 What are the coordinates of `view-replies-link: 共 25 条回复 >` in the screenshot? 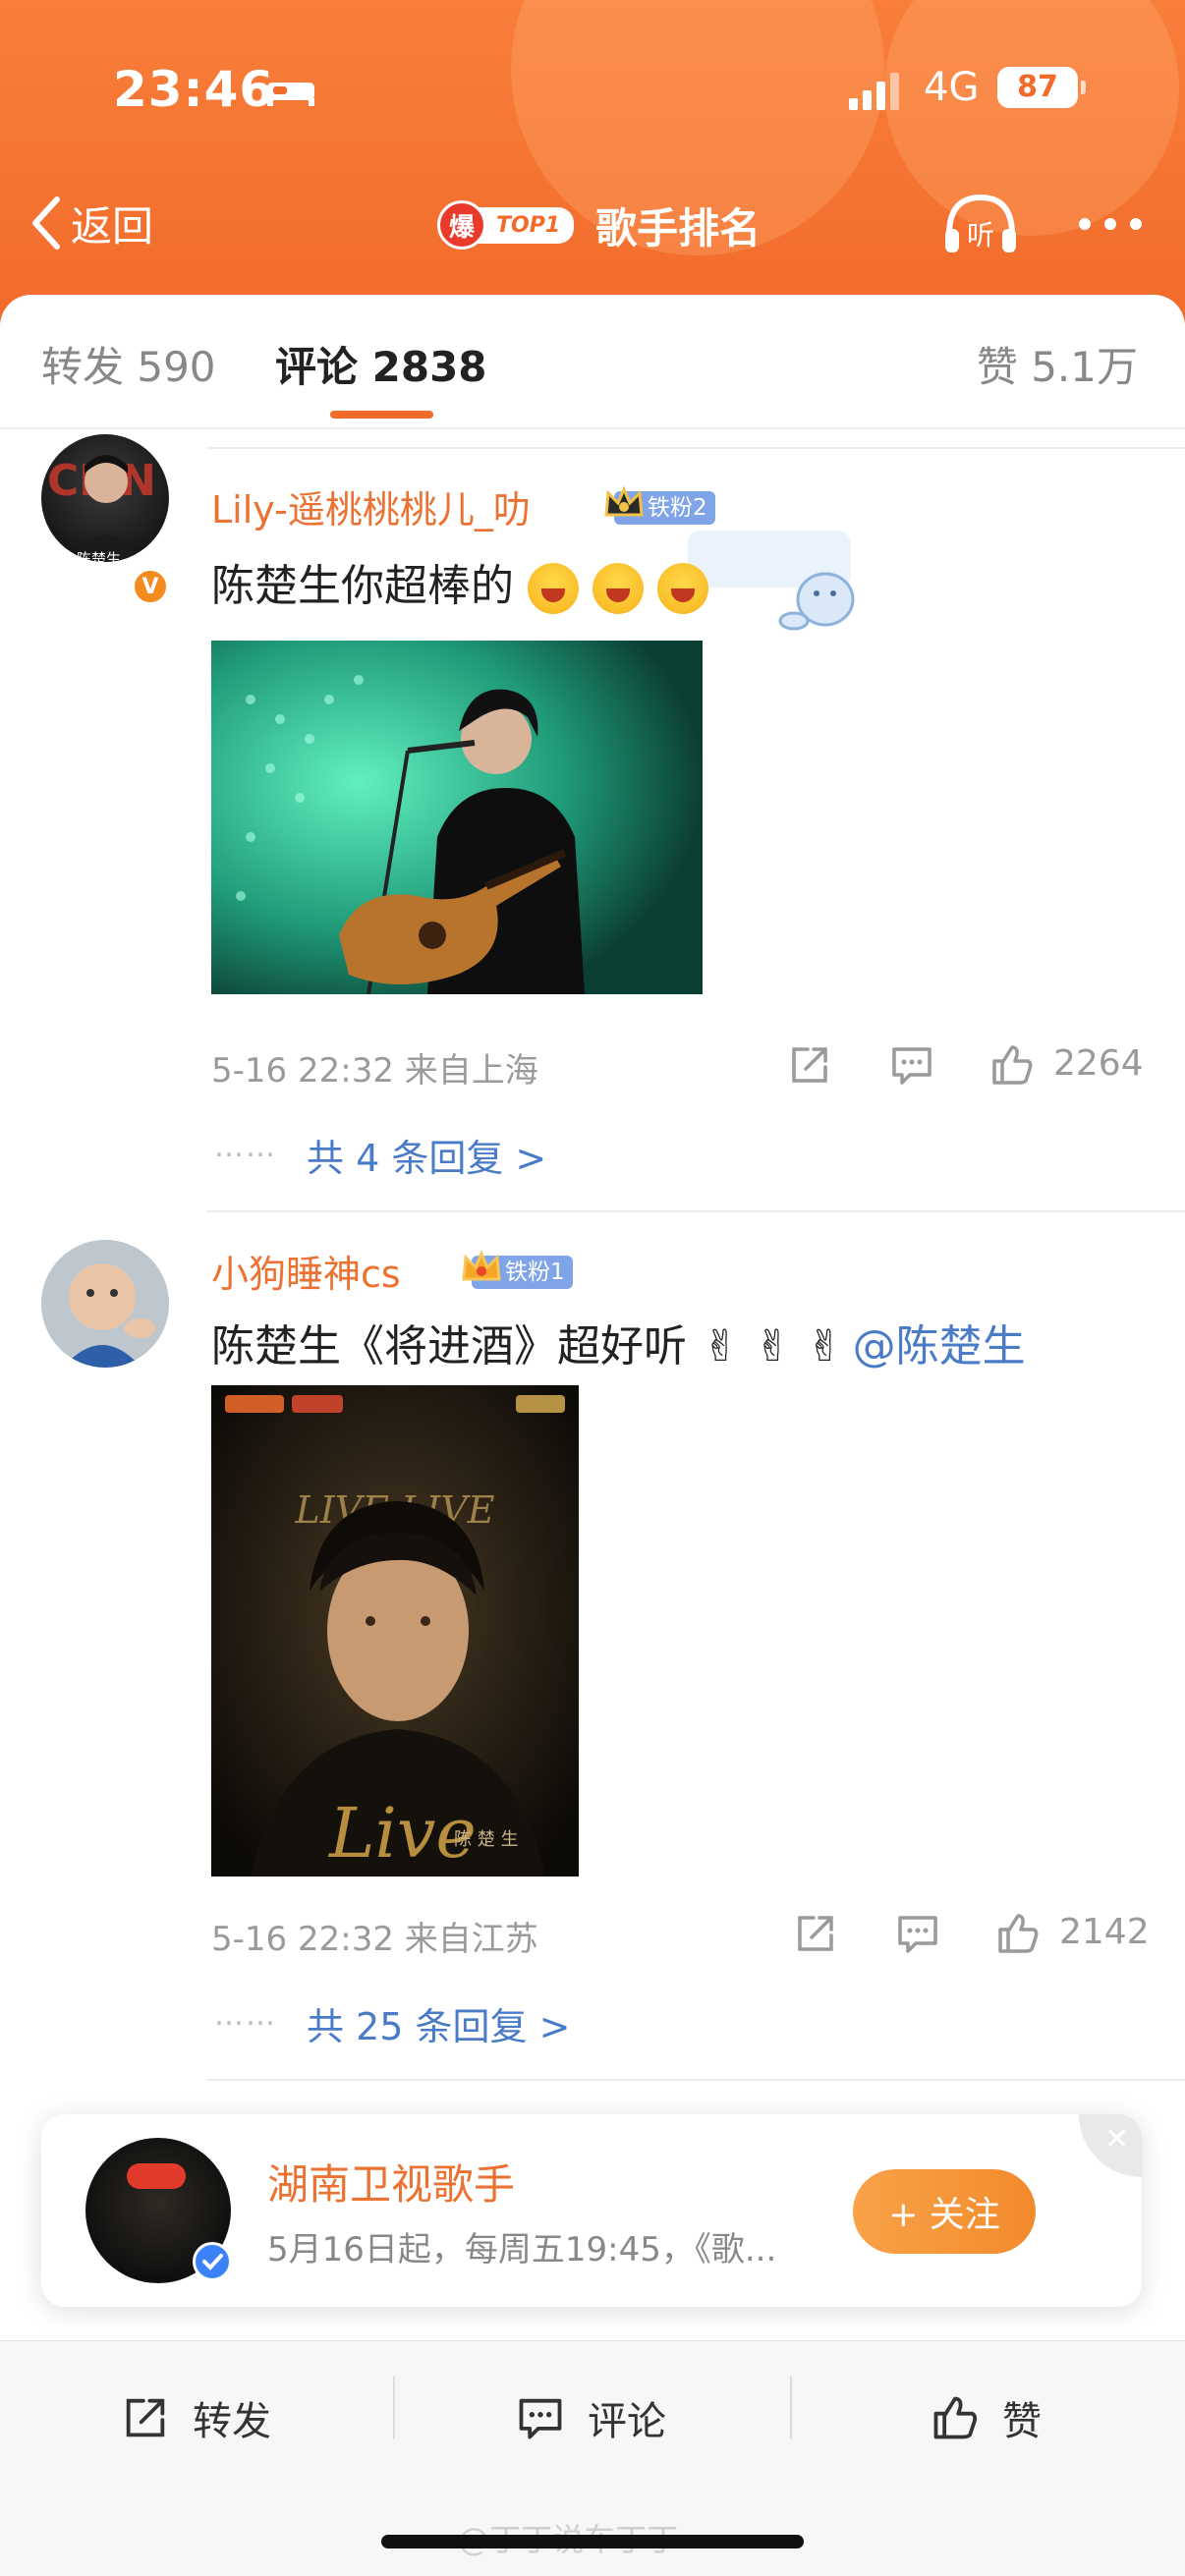 It's located at (439, 2023).